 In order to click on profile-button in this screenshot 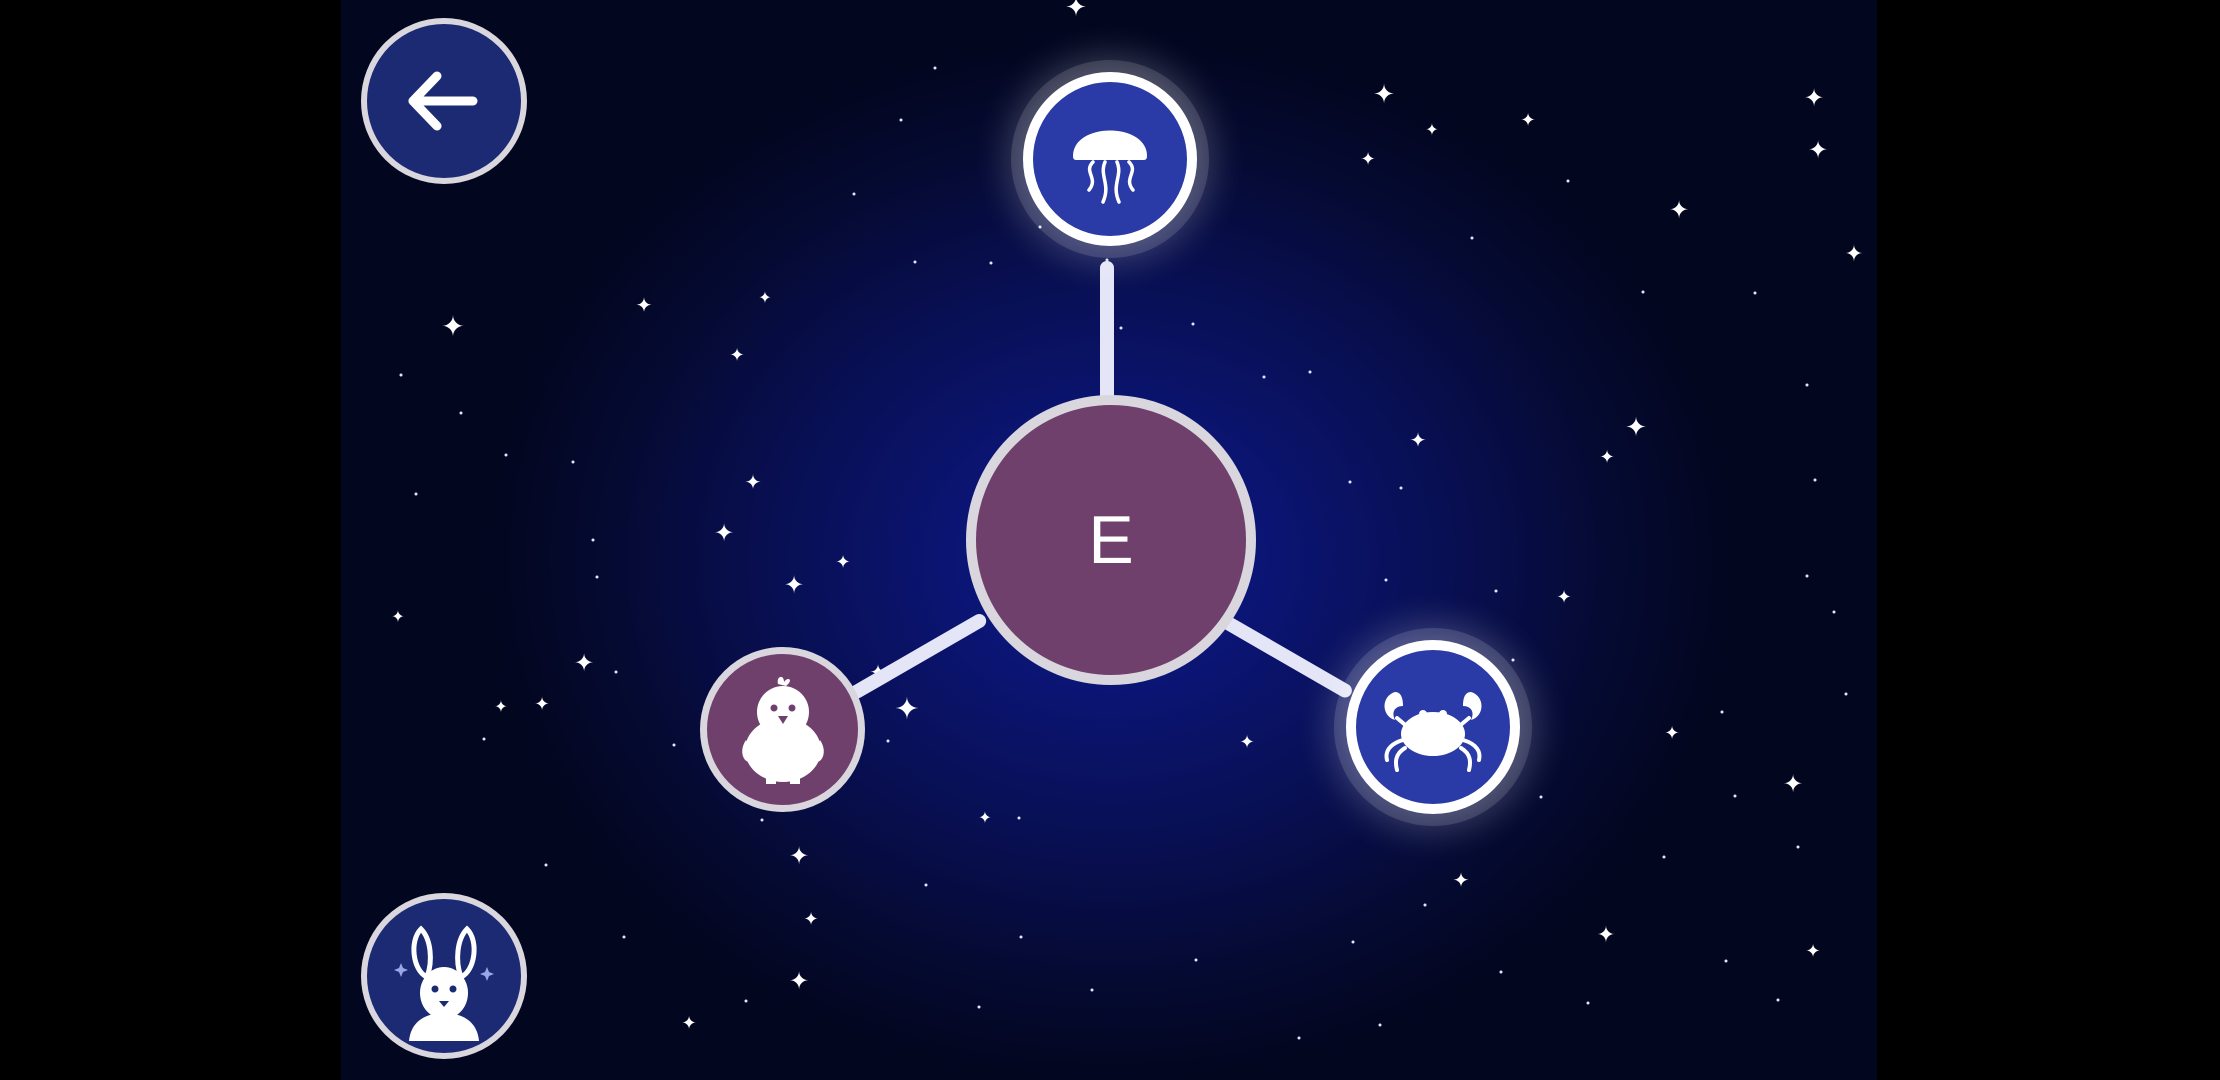, I will do `click(444, 976)`.